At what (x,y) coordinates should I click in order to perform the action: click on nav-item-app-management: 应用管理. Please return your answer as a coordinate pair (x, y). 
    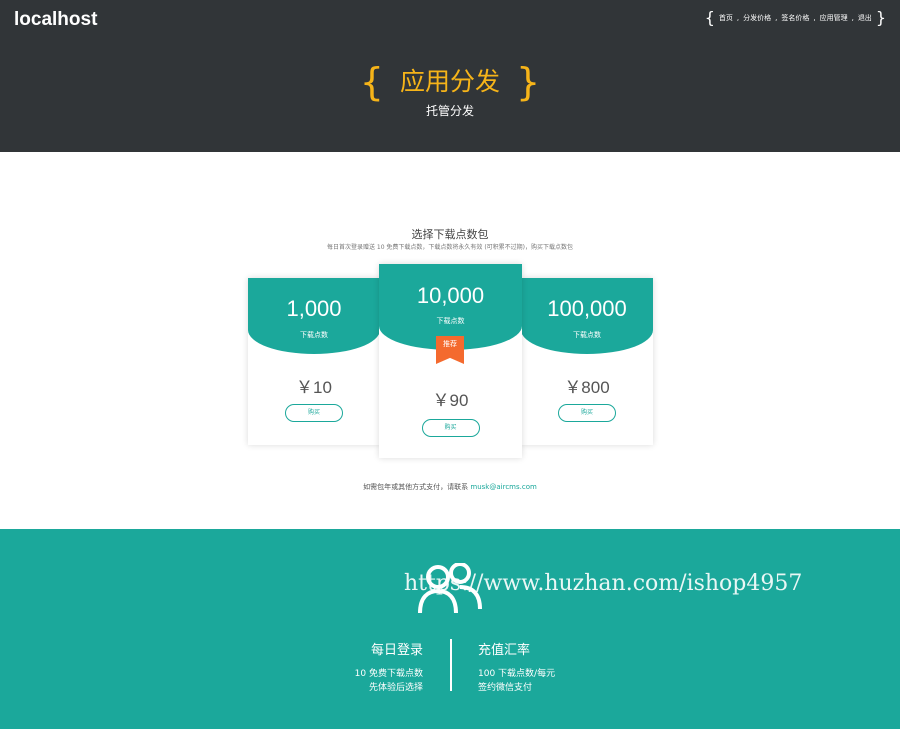
    Looking at the image, I should click on (834, 18).